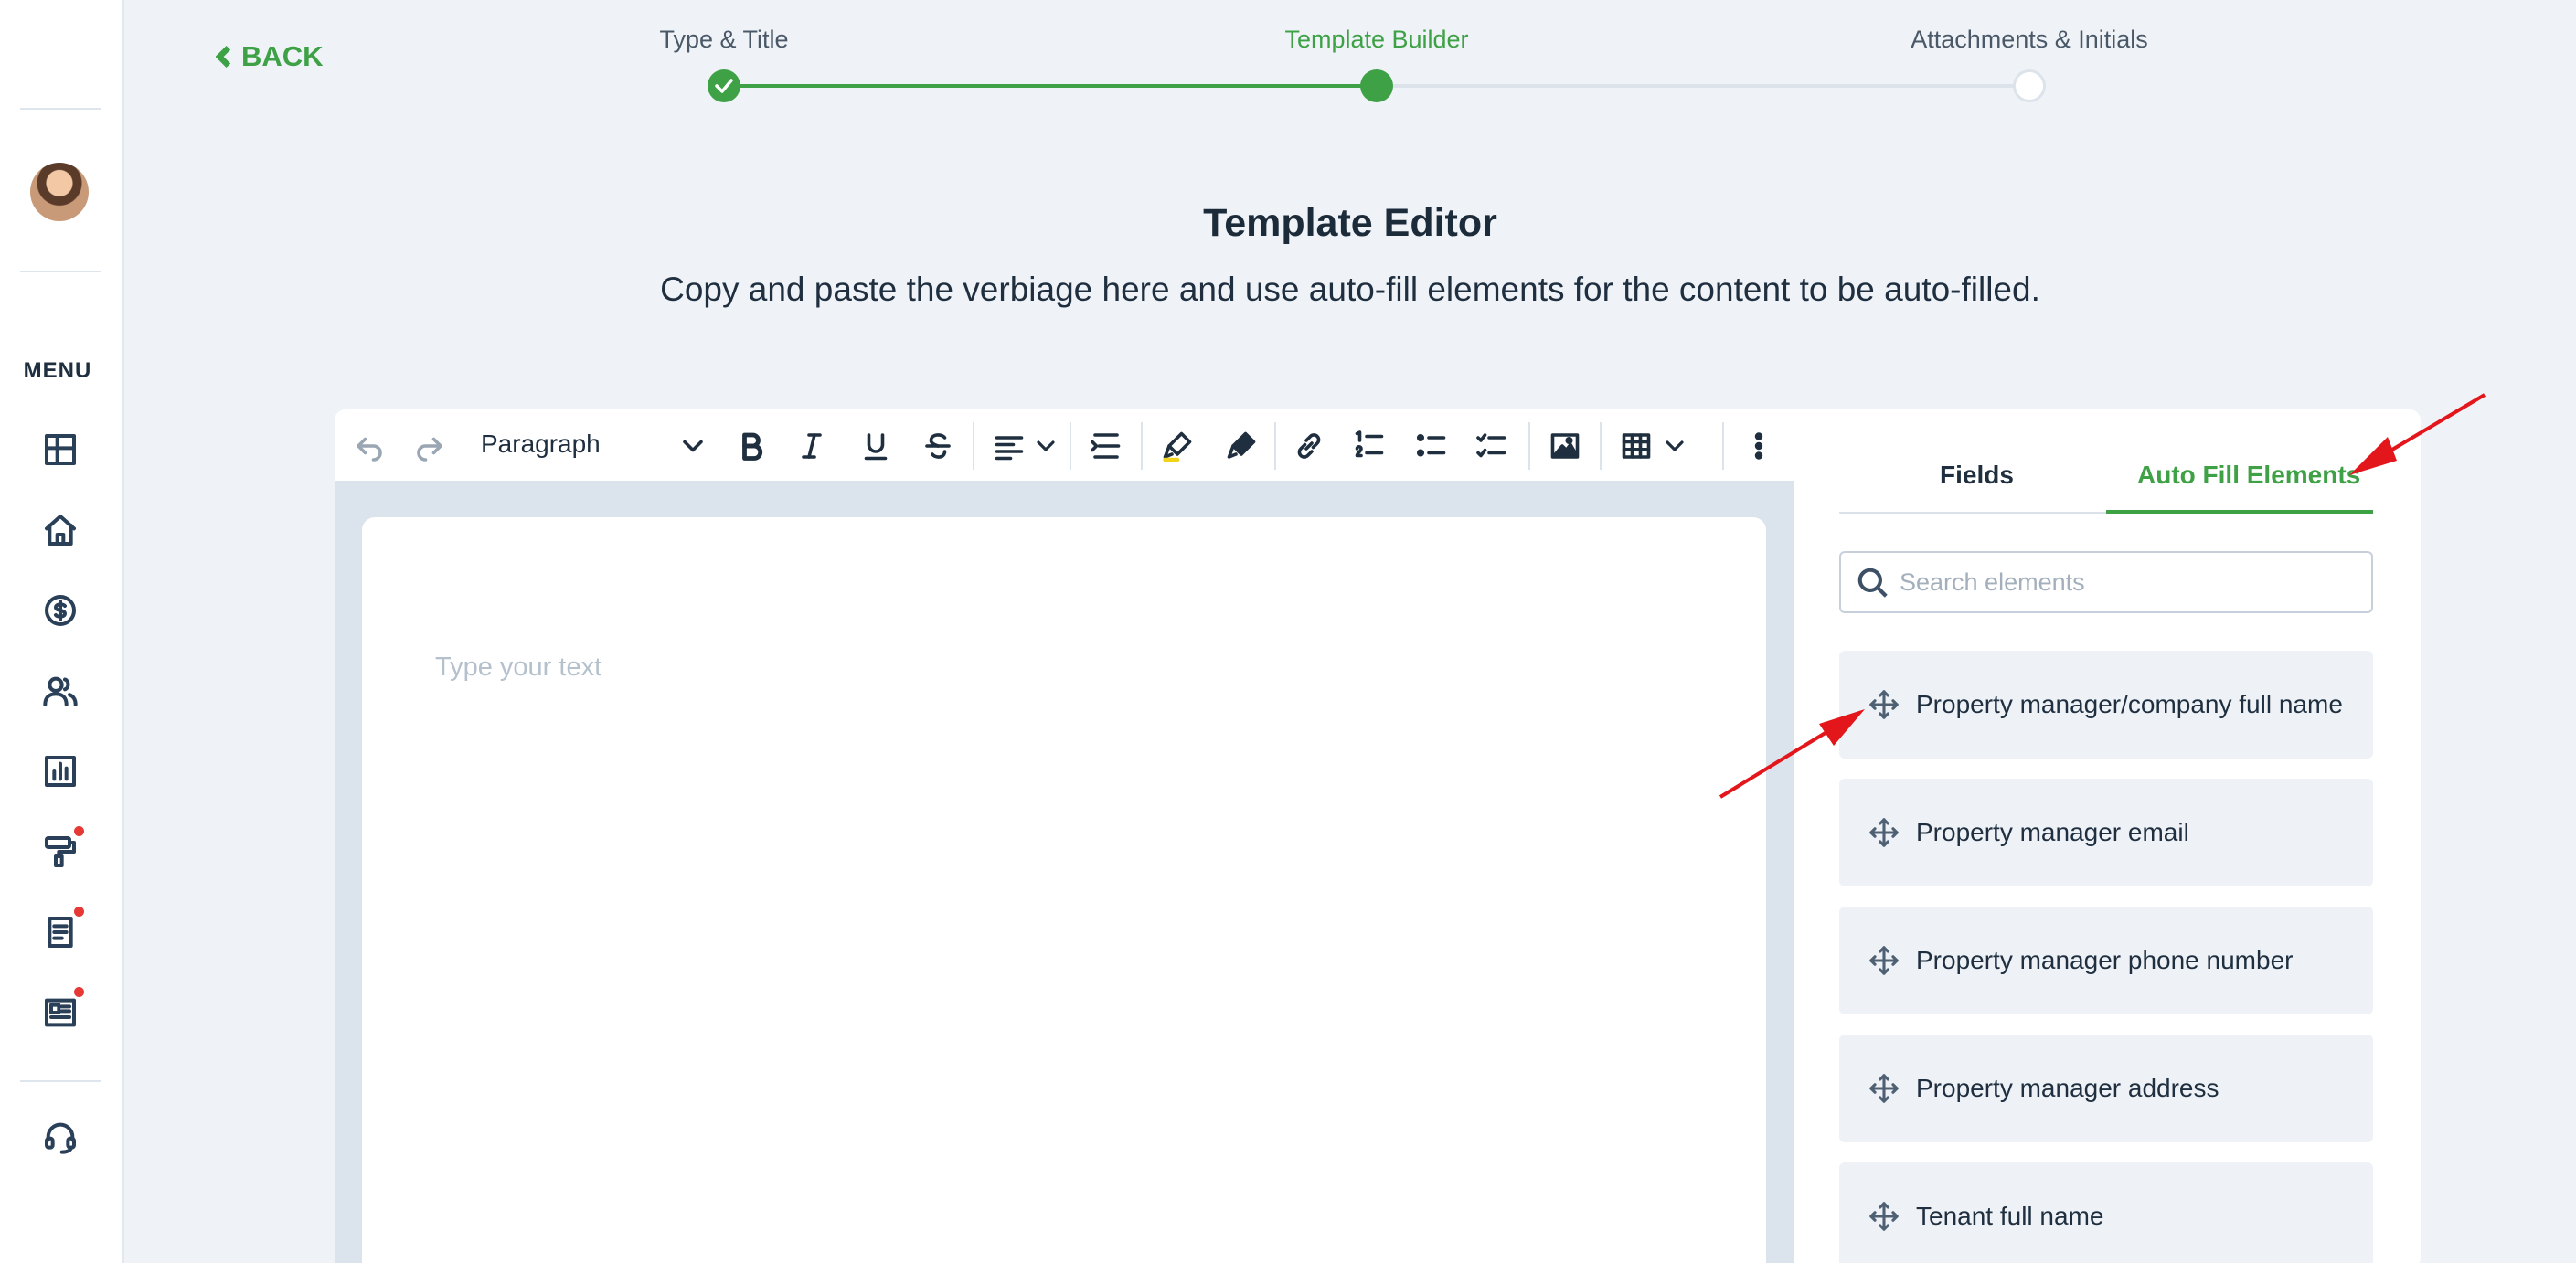  Describe the element at coordinates (62, 1010) in the screenshot. I see `newspaper-icon` at that location.